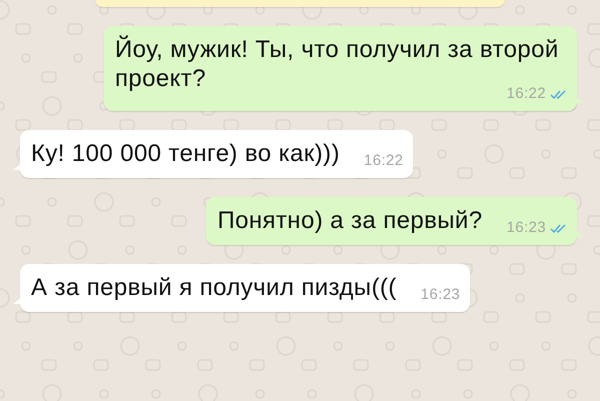 The image size is (600, 401). What do you see at coordinates (185, 153) in the screenshot?
I see `message-text: Ку! 100 000 тенге) во как)))` at bounding box center [185, 153].